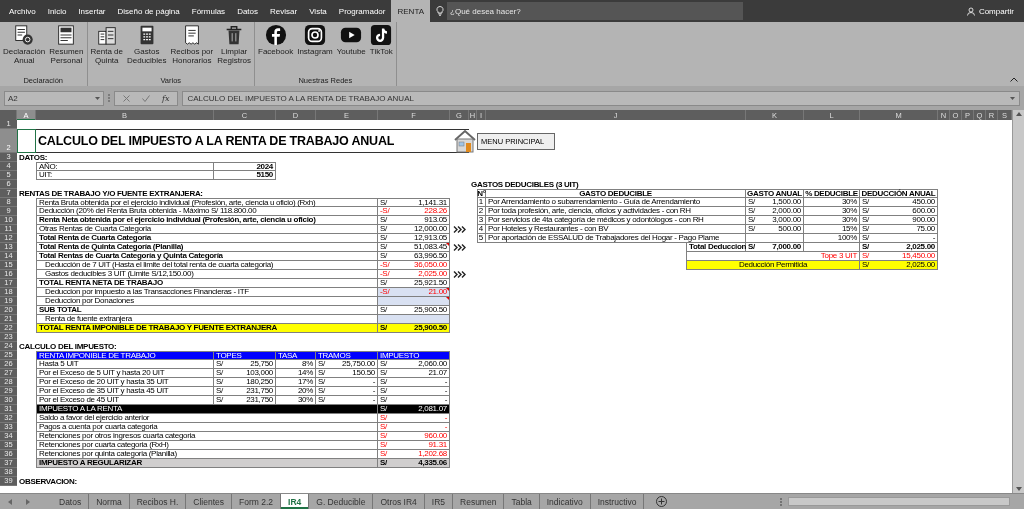 Image resolution: width=1024 pixels, height=509 pixels. What do you see at coordinates (662, 501) in the screenshot?
I see `add-sheet-icon` at bounding box center [662, 501].